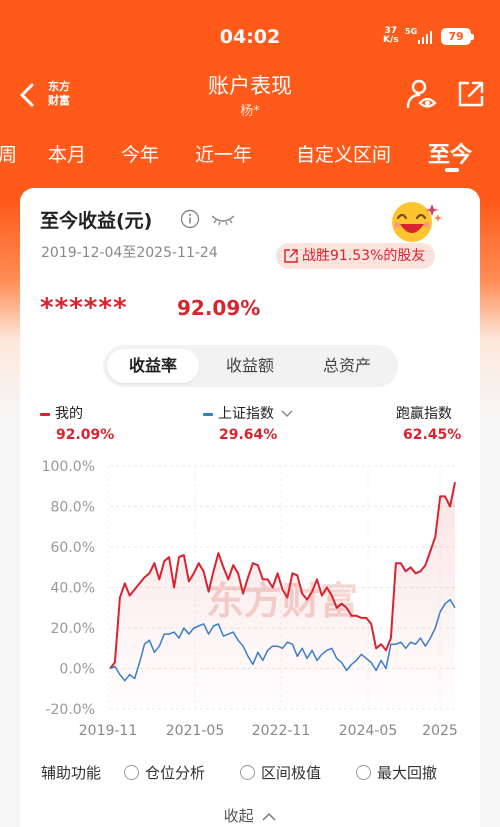 Image resolution: width=500 pixels, height=827 pixels. I want to click on y-tick-label: 0.0%, so click(77, 670).